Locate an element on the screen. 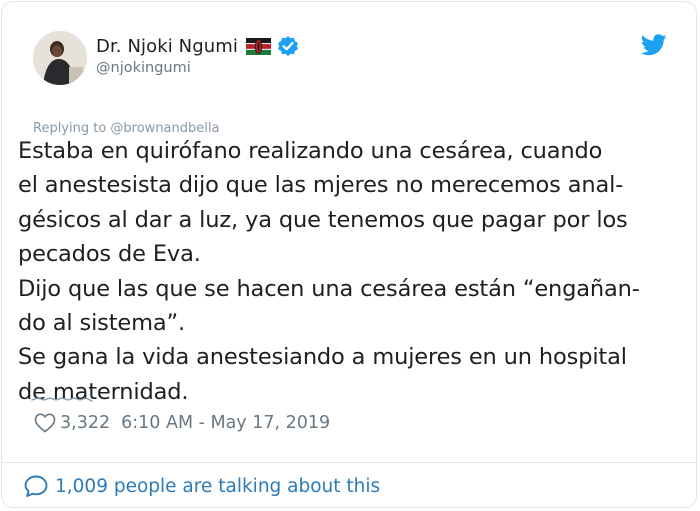  author-display-name: Dr. Njoki Ngumi is located at coordinates (167, 46).